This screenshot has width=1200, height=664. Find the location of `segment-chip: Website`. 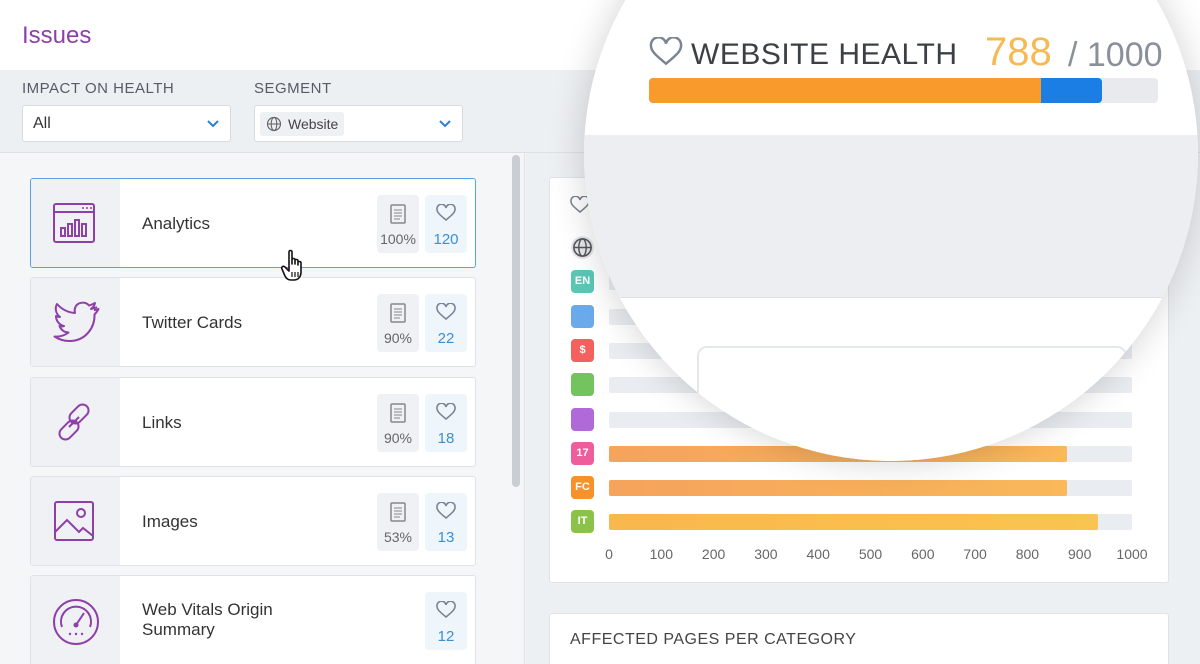

segment-chip: Website is located at coordinates (302, 124).